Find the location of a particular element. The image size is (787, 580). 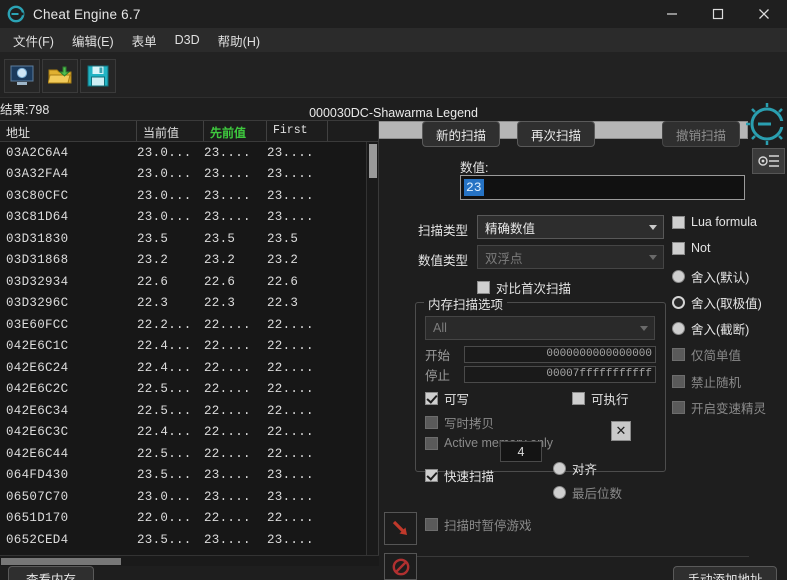

enable-speedhack-checkbox: 开启变速精灵 is located at coordinates (719, 407).